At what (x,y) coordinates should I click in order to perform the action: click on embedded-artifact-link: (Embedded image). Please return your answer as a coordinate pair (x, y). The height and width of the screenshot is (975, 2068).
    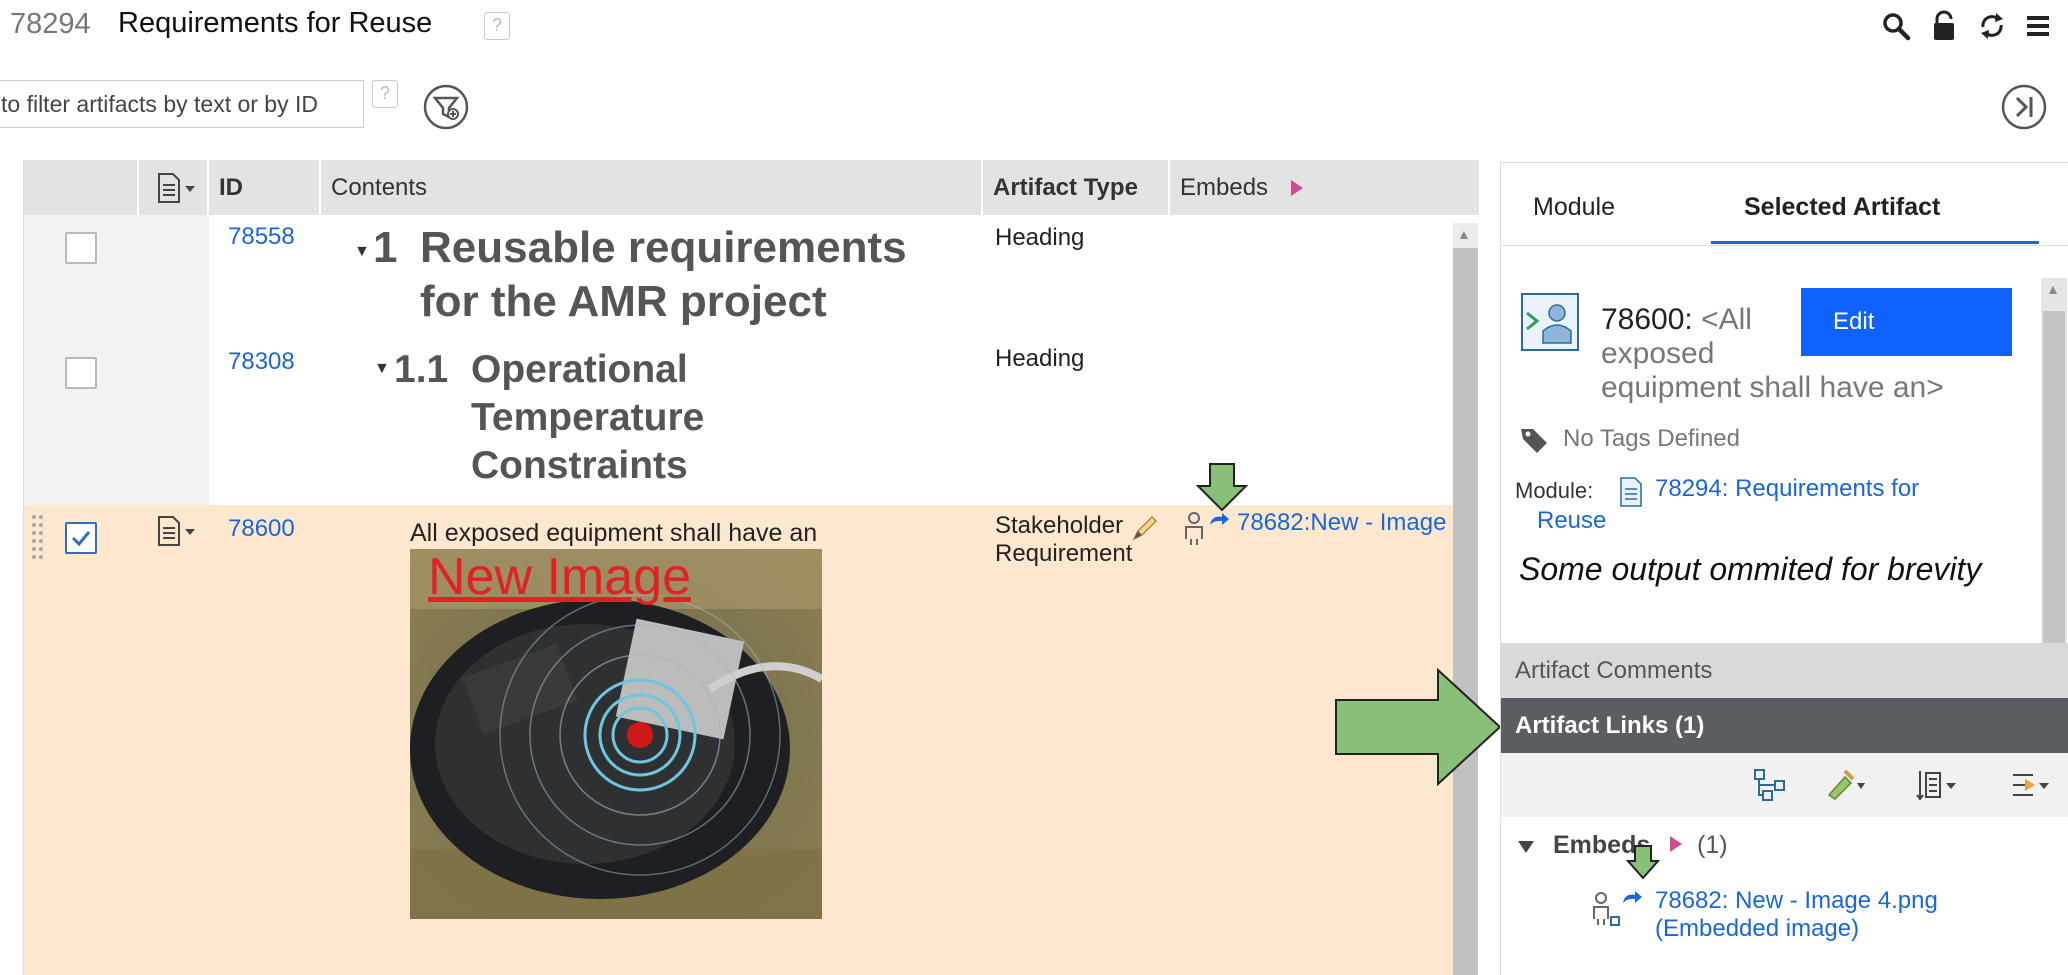
    Looking at the image, I should click on (1757, 929).